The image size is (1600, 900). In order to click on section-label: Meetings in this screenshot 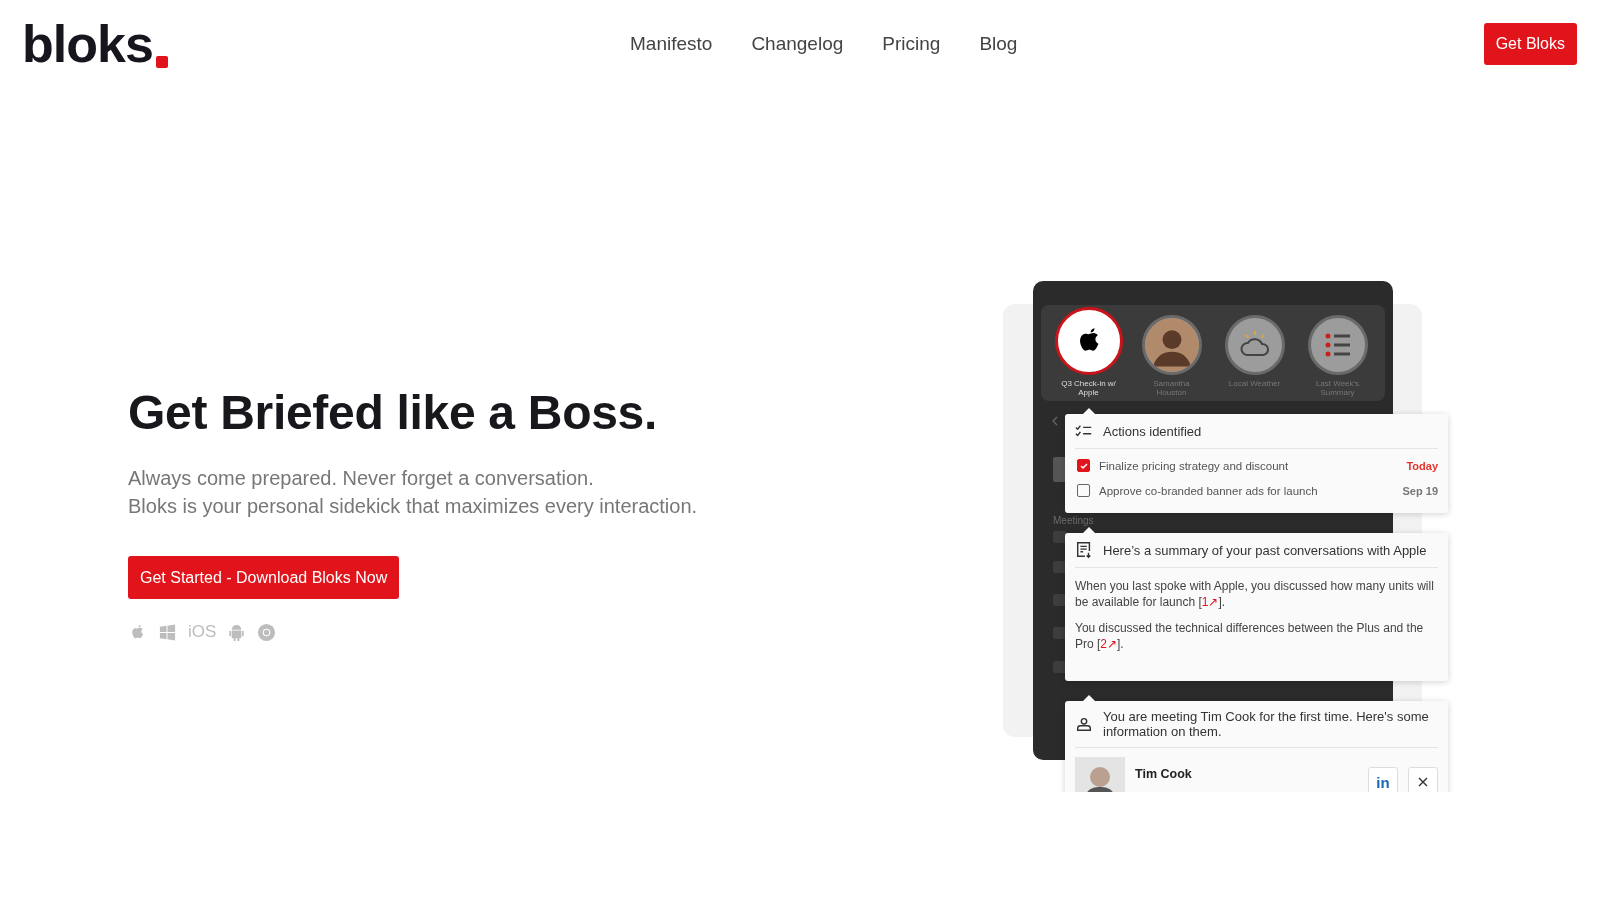, I will do `click(1073, 521)`.